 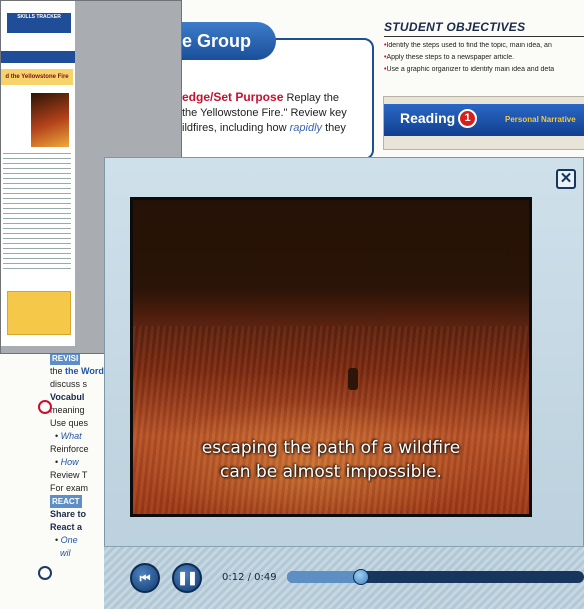 I want to click on skip-back-icon: ⏮, so click(x=145, y=578).